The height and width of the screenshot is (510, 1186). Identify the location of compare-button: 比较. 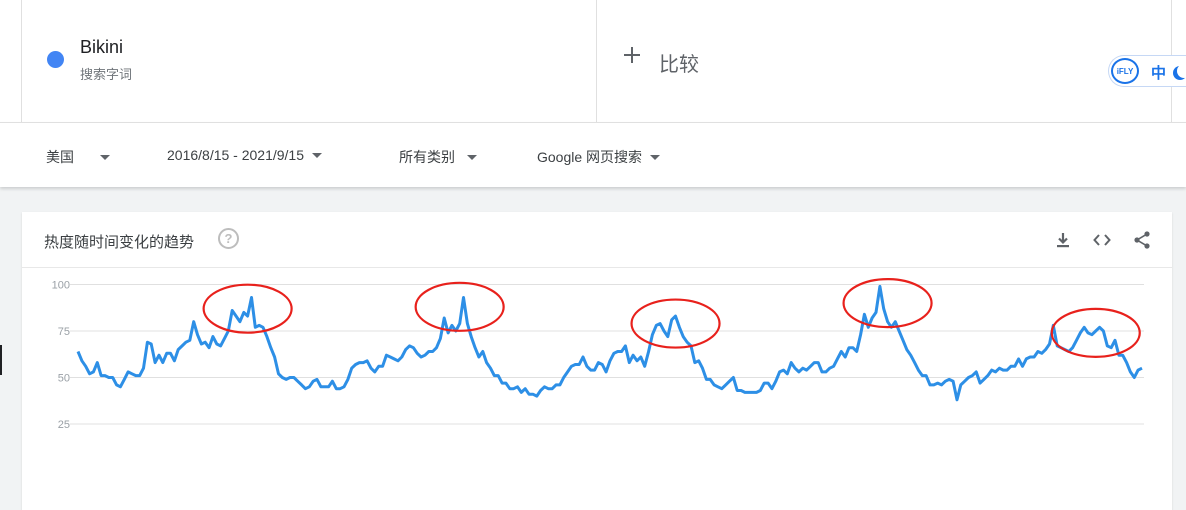
(884, 61).